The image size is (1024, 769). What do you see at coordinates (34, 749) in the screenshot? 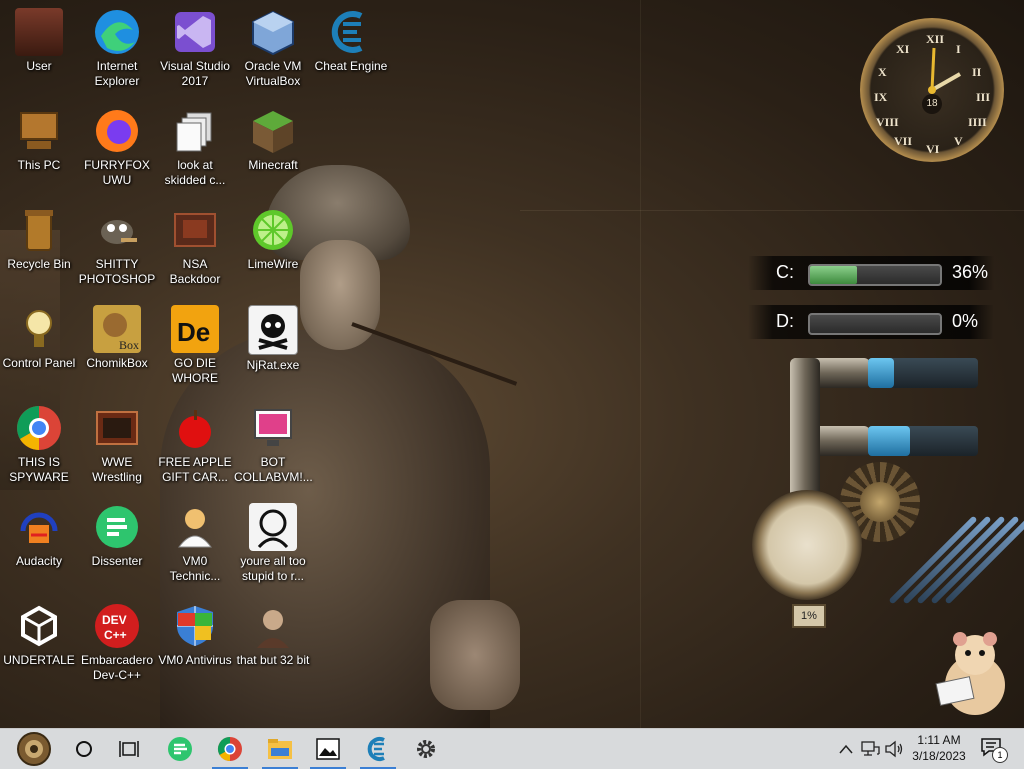
I see `start-button` at bounding box center [34, 749].